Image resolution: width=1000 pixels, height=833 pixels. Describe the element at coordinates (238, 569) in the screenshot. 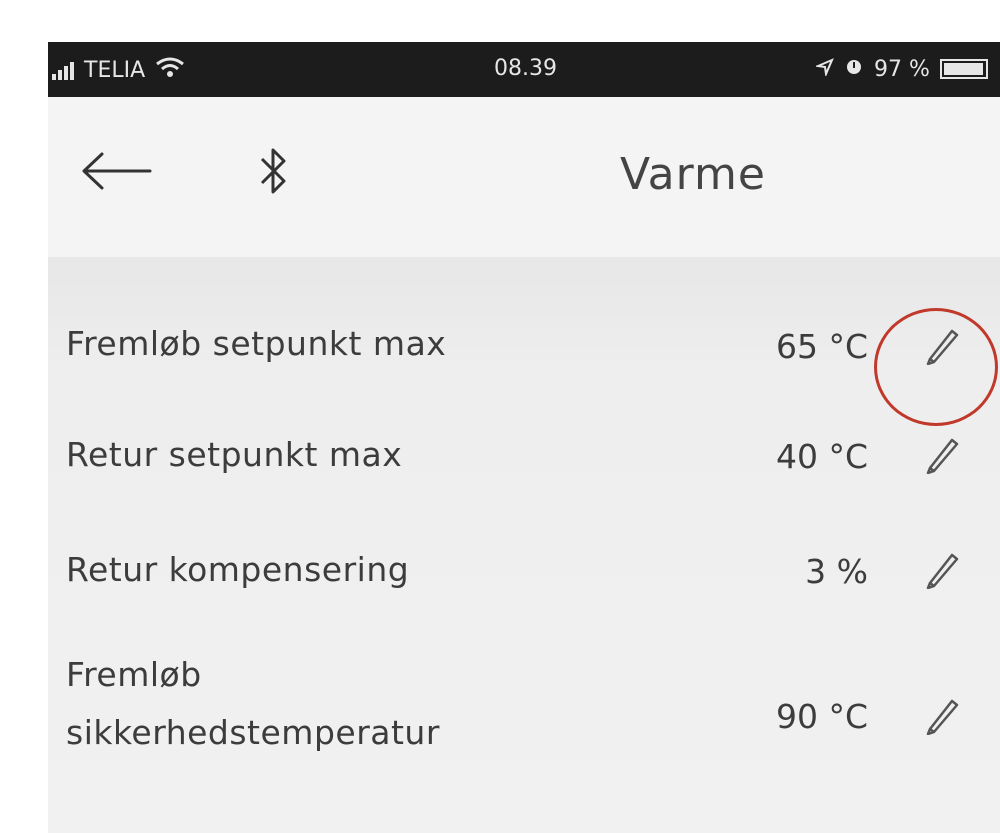

I see `setting-label: Retur kompensering` at that location.